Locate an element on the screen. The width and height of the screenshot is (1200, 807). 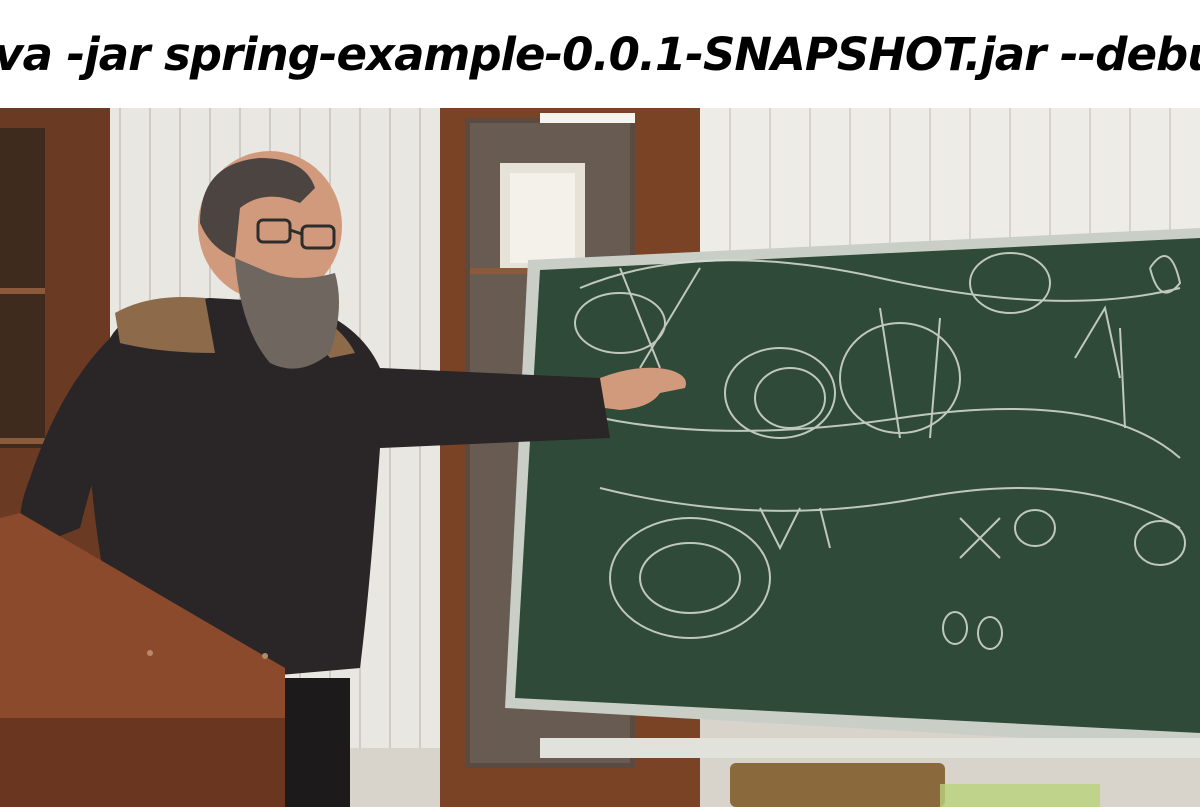
chalk-tray is located at coordinates (870, 748).